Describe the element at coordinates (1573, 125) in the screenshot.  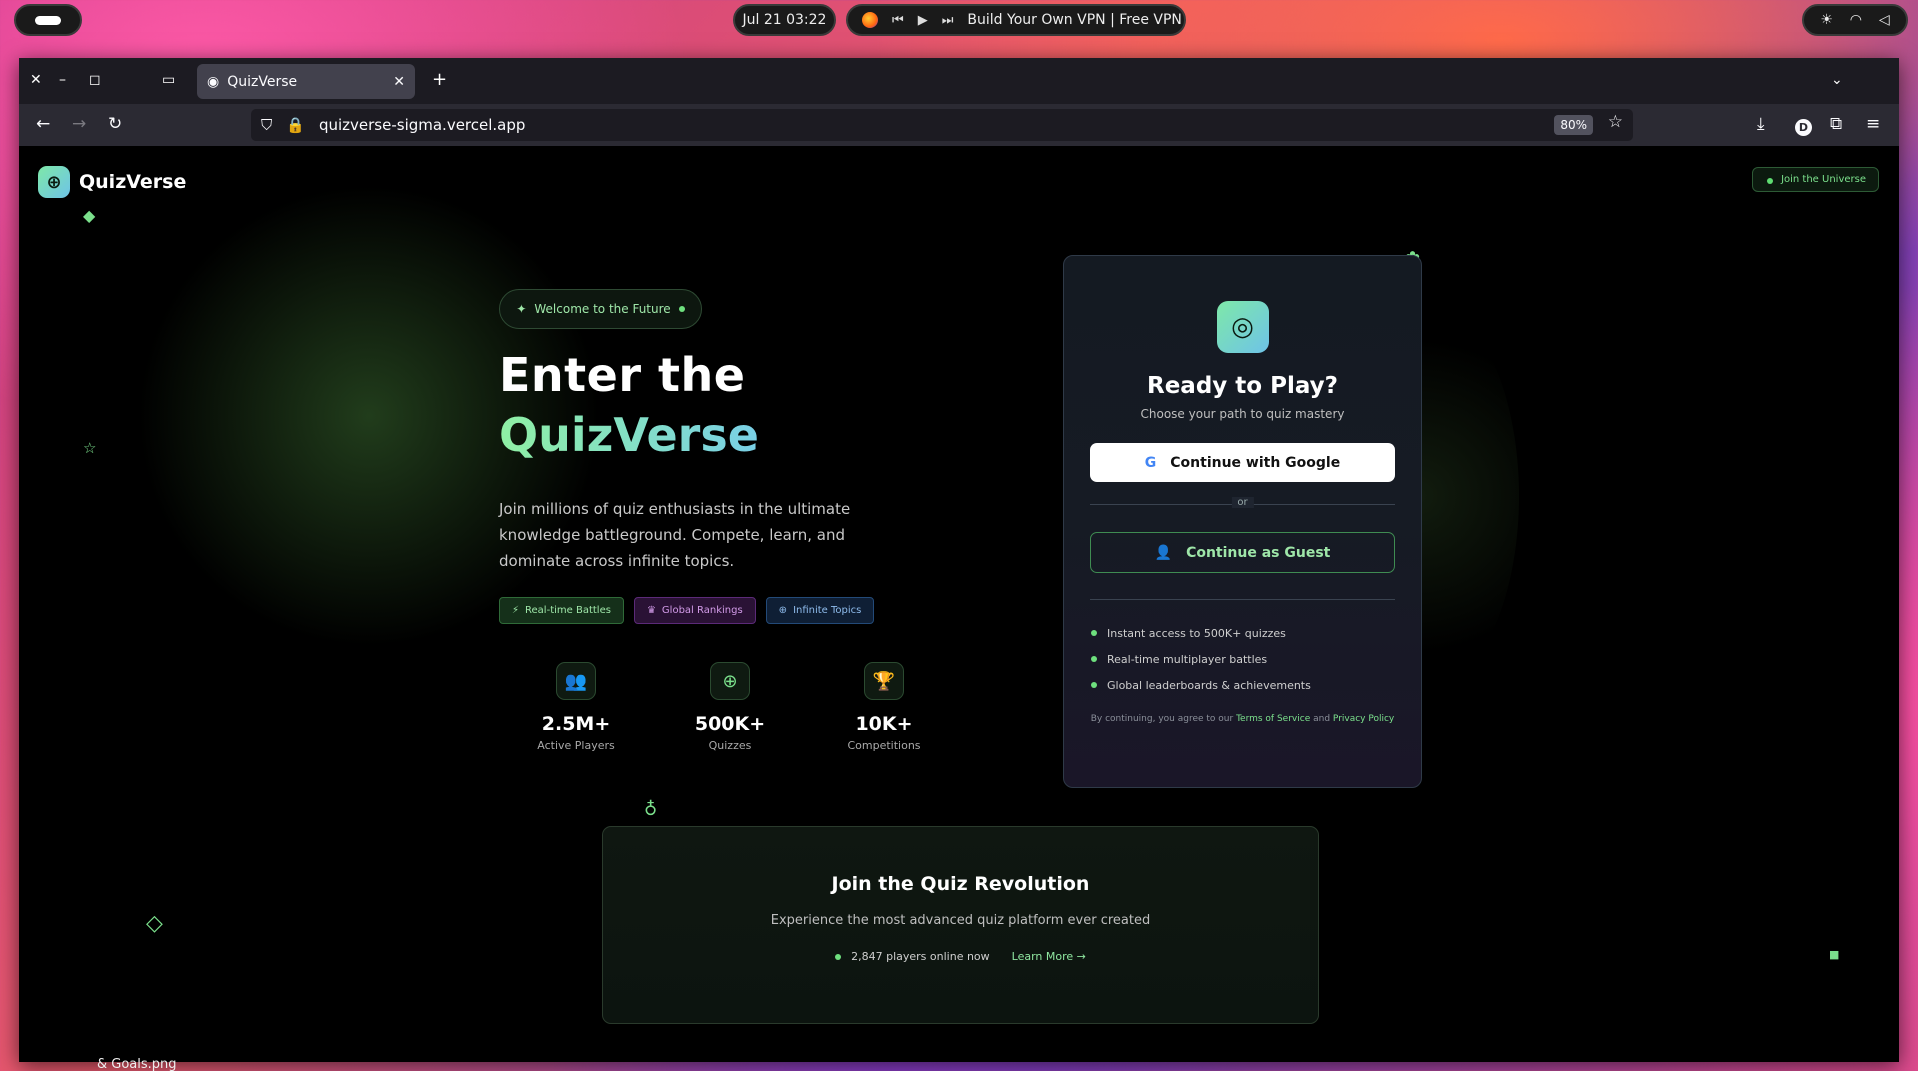
I see `zoom-indicator: 80%` at that location.